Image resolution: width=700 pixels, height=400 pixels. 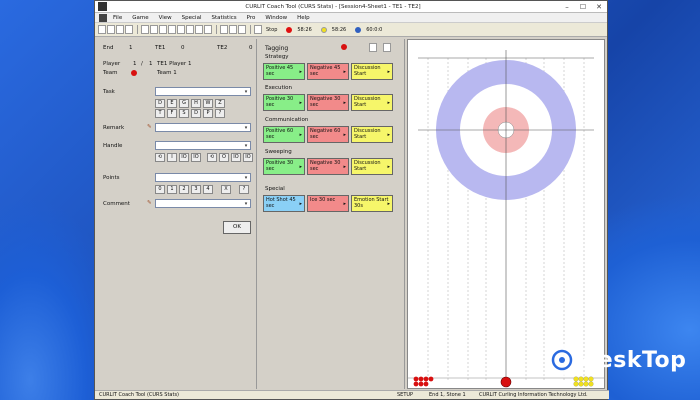 What do you see at coordinates (196, 157) in the screenshot?
I see `handle-button-io-2: IO` at bounding box center [196, 157].